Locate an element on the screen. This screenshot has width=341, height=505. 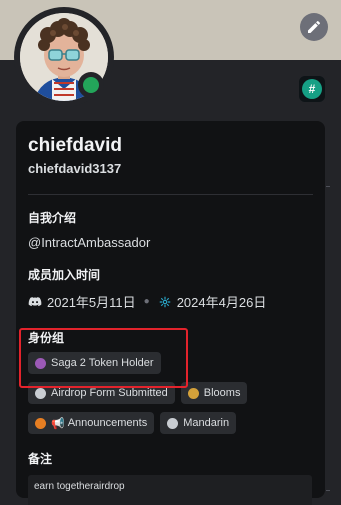
server-icon is located at coordinates (164, 301).